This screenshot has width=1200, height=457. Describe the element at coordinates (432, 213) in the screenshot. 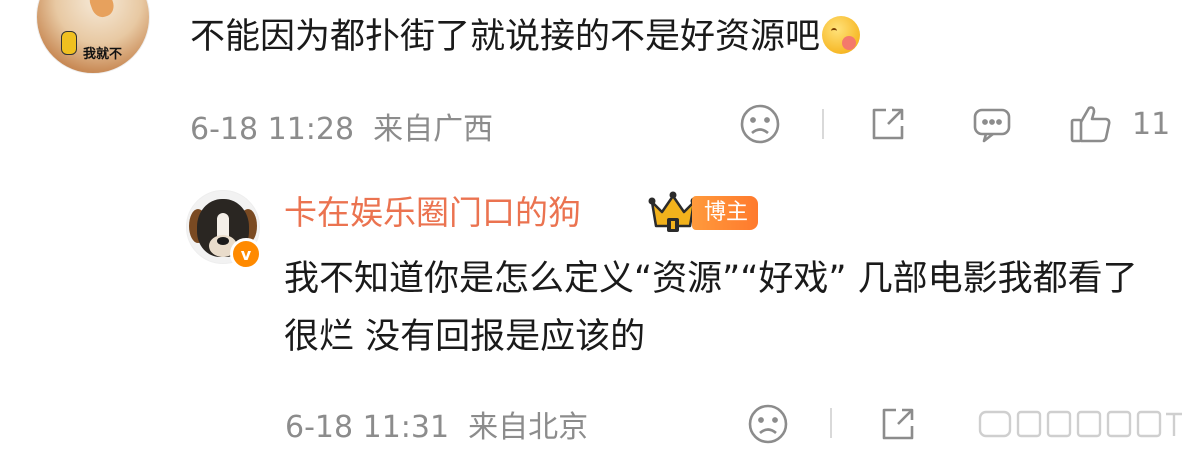

I see `reply-author-name: 卡在娱乐圈门口的狗` at that location.